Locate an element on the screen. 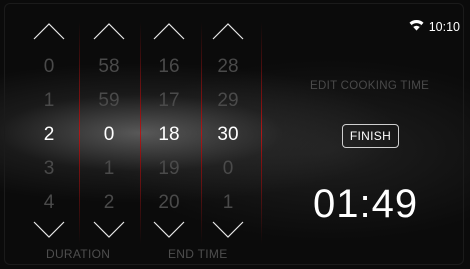 Image resolution: width=470 pixels, height=269 pixels. status-bar: 10:10 is located at coordinates (434, 26).